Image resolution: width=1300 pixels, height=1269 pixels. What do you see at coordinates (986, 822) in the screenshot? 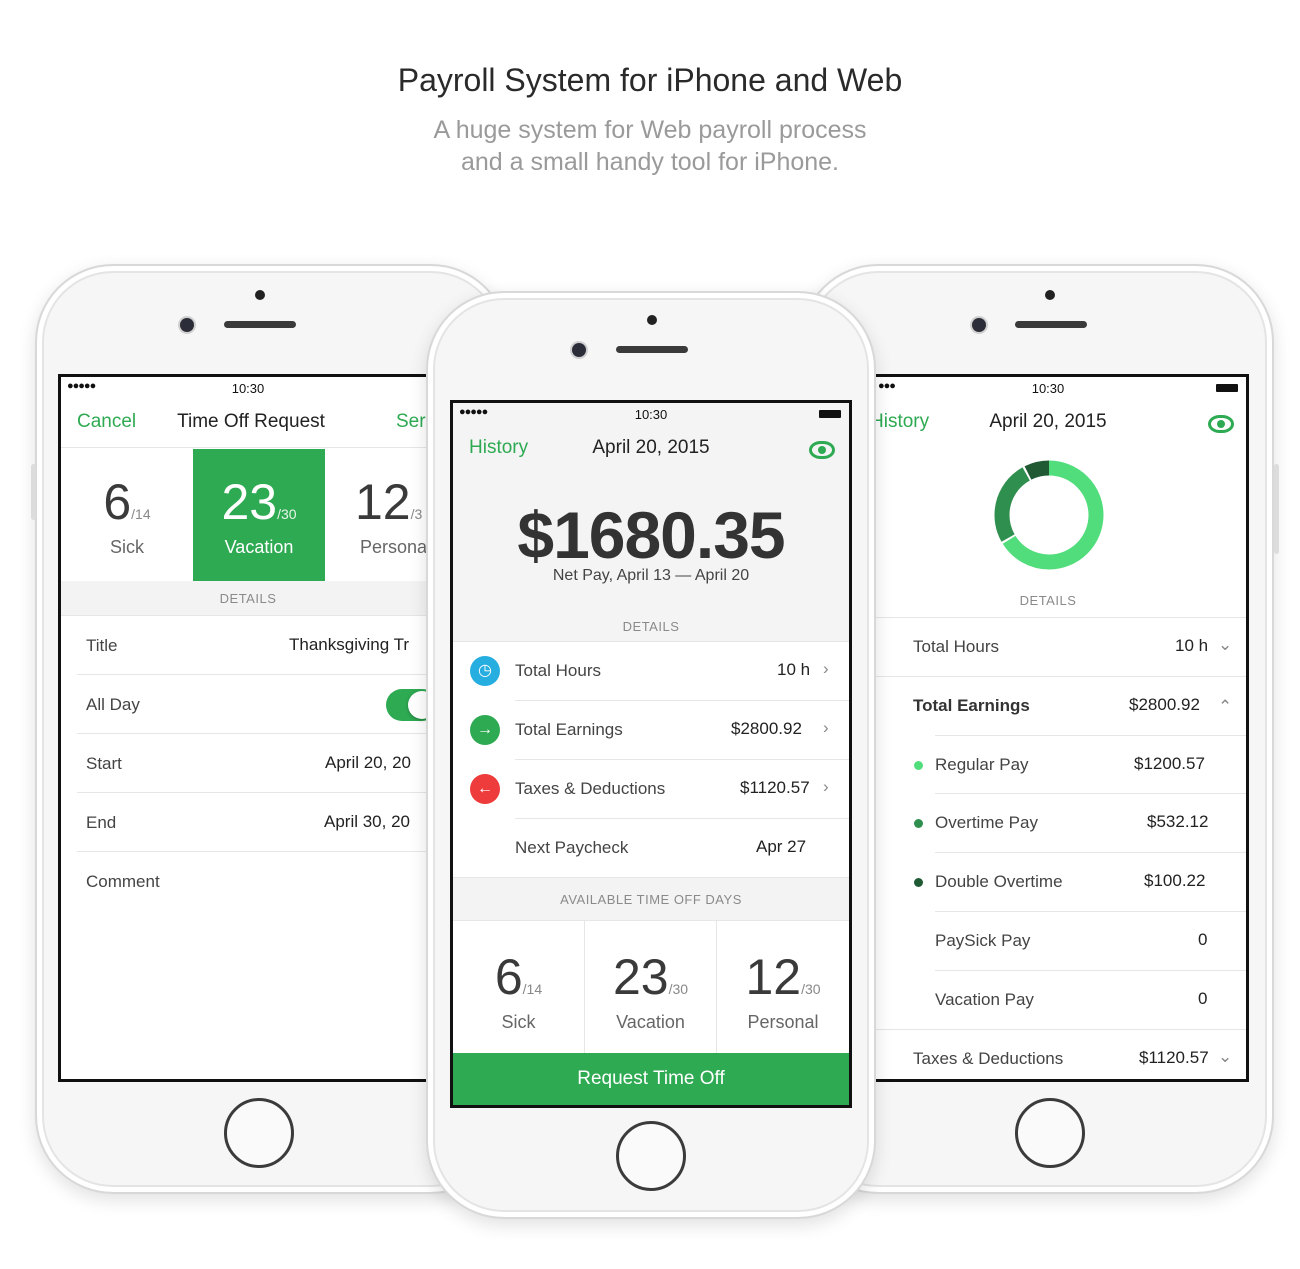
I see `overtime-pay-label: Overtime Pay` at bounding box center [986, 822].